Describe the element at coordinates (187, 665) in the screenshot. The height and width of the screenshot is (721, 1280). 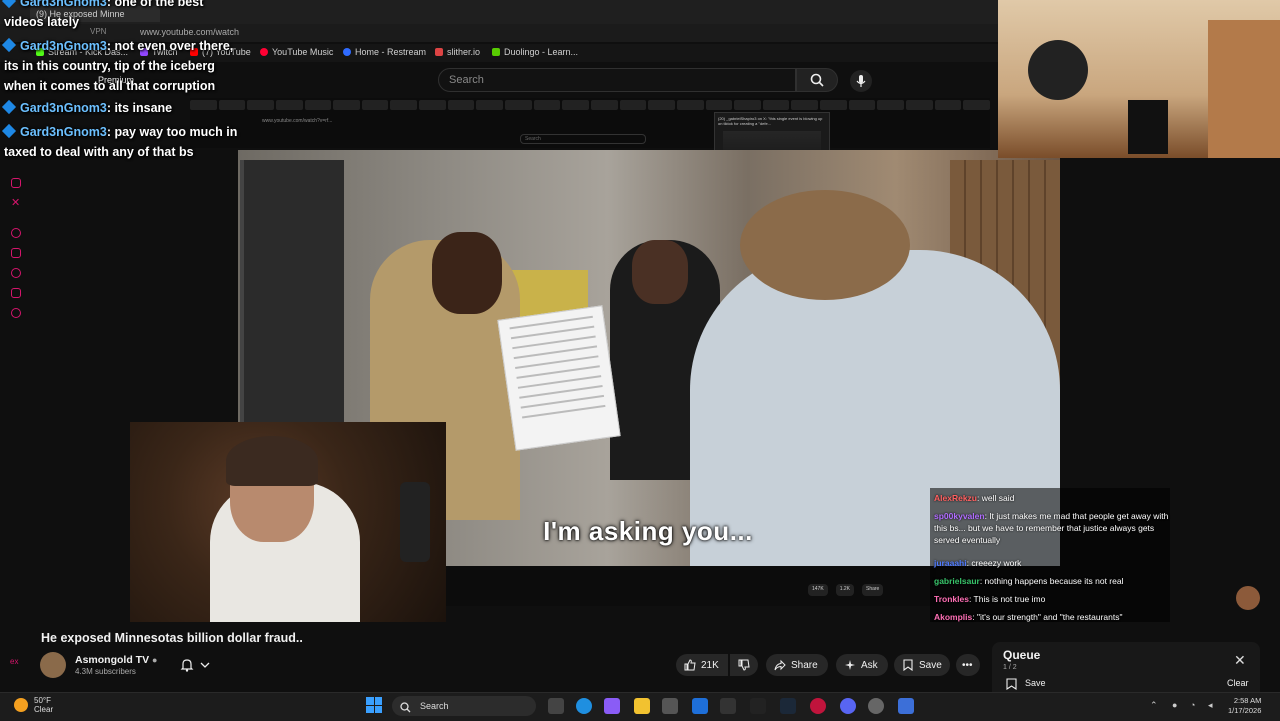
I see `bell-icon` at that location.